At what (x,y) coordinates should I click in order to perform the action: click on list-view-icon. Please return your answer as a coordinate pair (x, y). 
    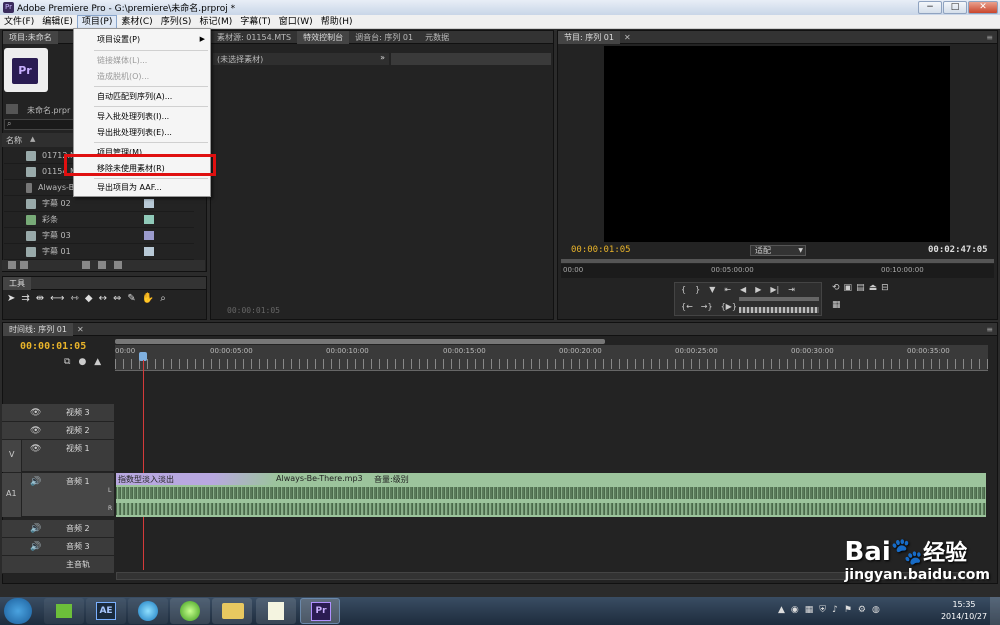
    Looking at the image, I should click on (12, 265).